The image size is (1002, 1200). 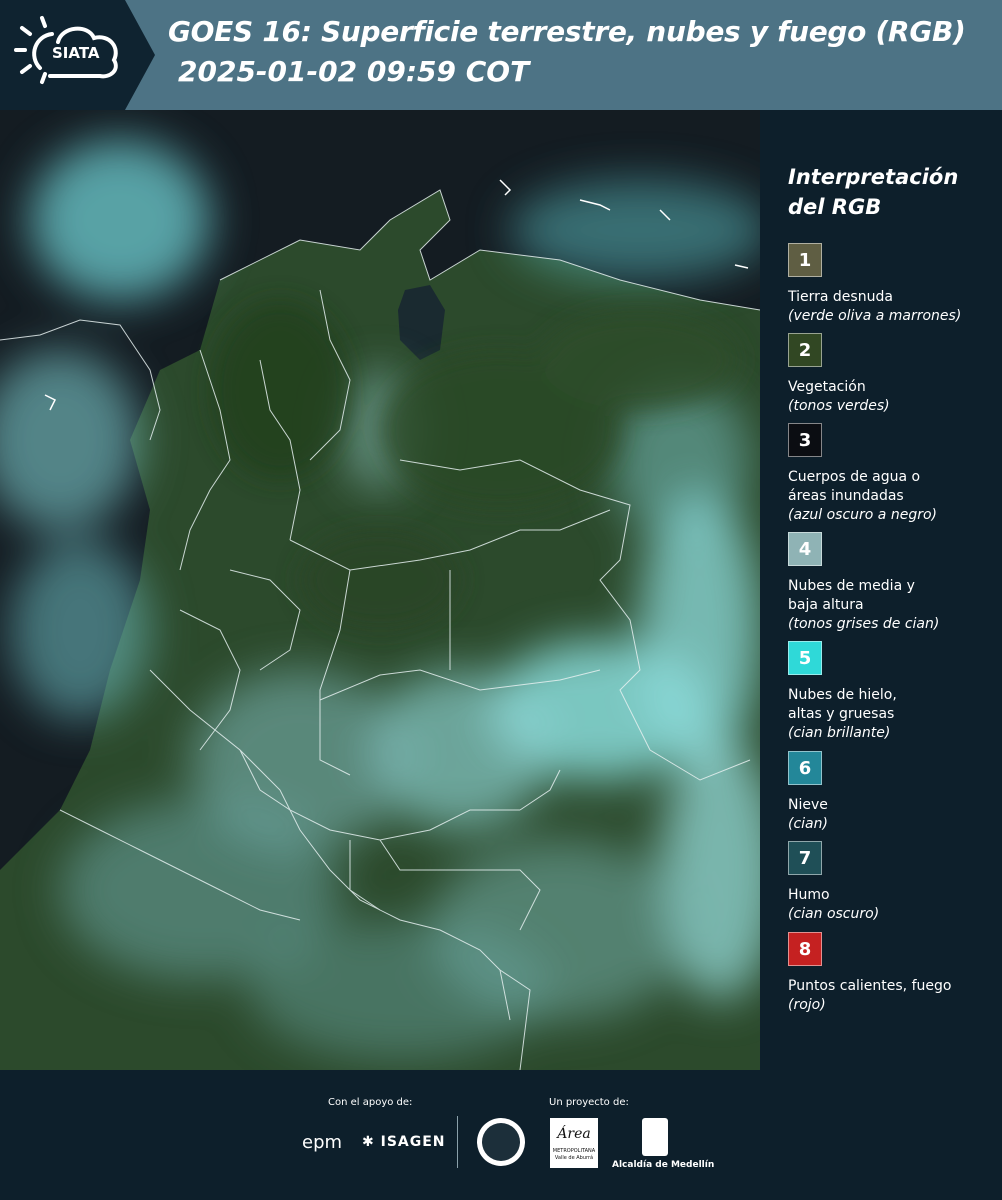 I want to click on legend-swatch: 2, so click(x=805, y=350).